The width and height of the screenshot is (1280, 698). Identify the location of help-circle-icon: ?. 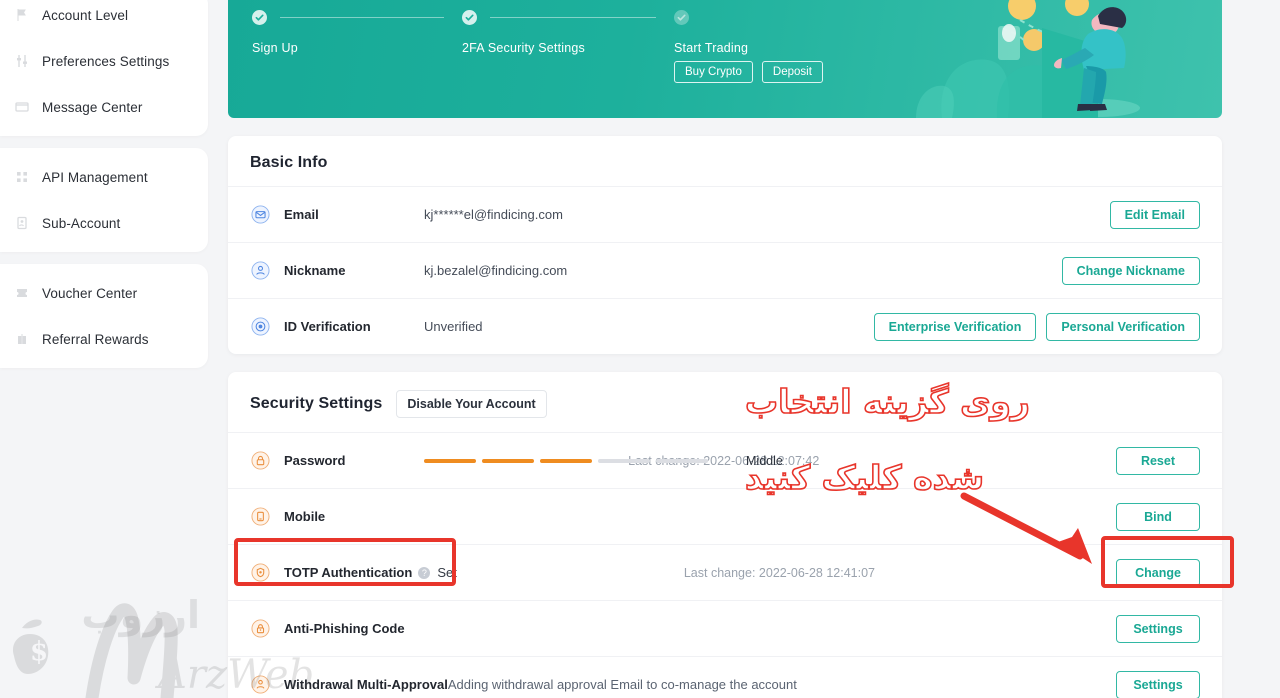
(424, 572).